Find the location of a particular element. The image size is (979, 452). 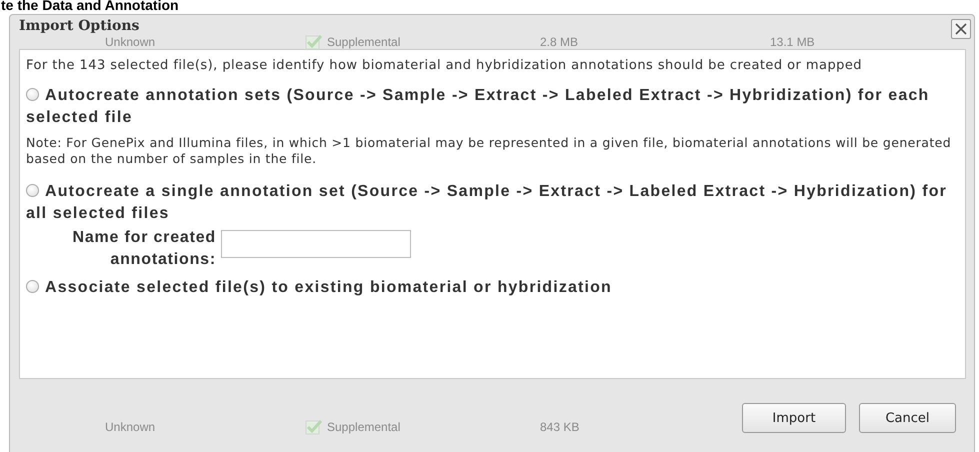

option-label: Autocreate a single annotation set (Source -> Sample -> Extract -> Labeled Extract -> Hybridization) for all selected files is located at coordinates (491, 203).